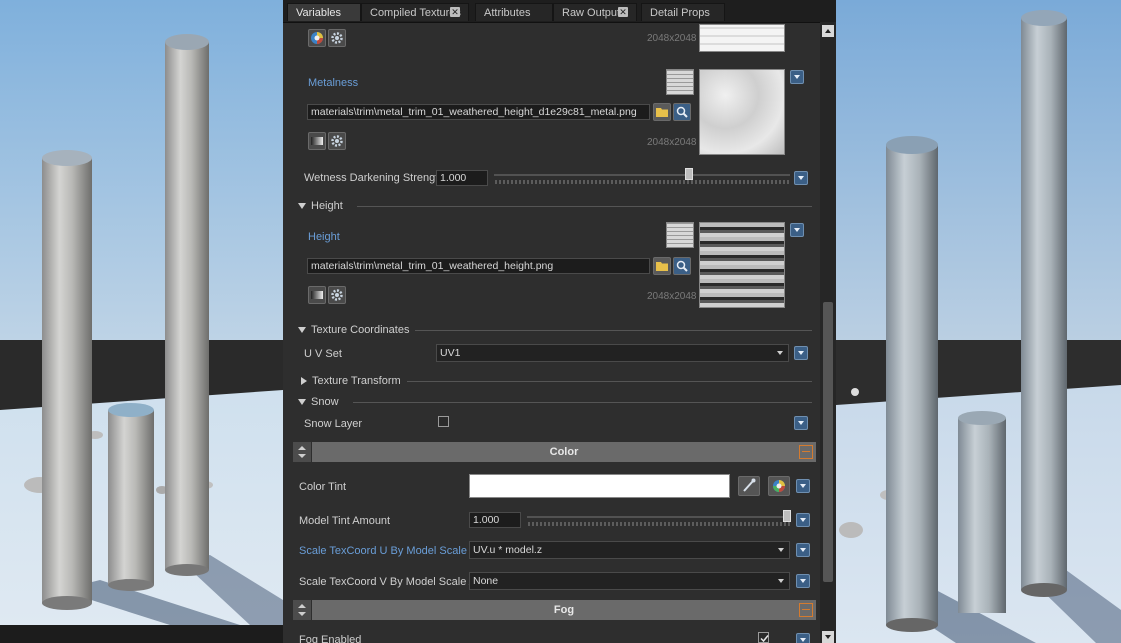  What do you see at coordinates (345, 521) in the screenshot?
I see `model-tint-label: Model Tint Amount` at bounding box center [345, 521].